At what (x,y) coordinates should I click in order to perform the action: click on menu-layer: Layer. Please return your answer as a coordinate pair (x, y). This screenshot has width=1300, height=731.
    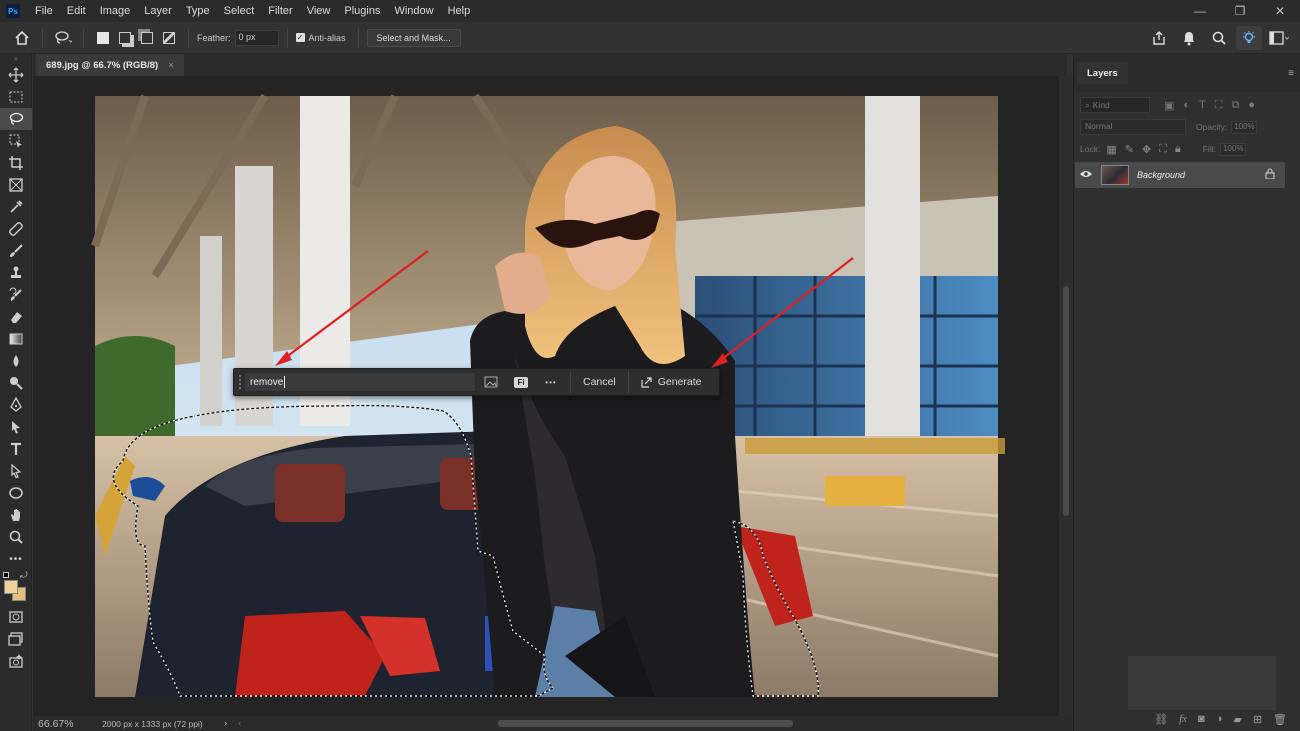
    Looking at the image, I should click on (158, 11).